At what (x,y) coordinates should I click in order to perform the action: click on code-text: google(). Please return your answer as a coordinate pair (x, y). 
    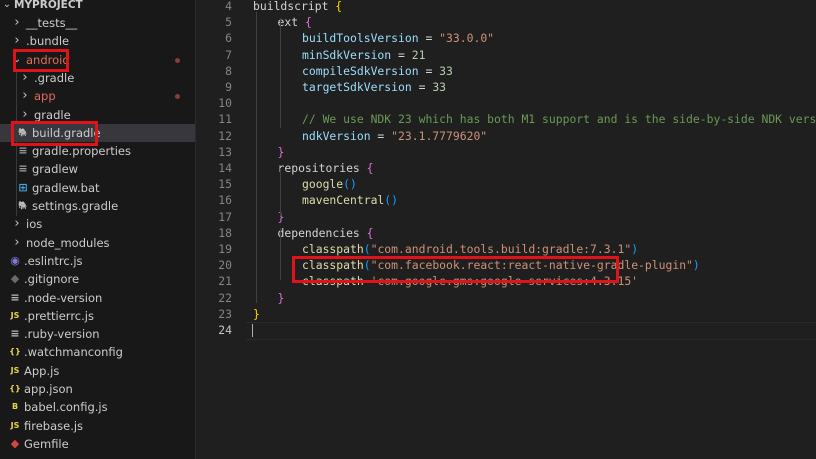
    Looking at the image, I should click on (329, 184).